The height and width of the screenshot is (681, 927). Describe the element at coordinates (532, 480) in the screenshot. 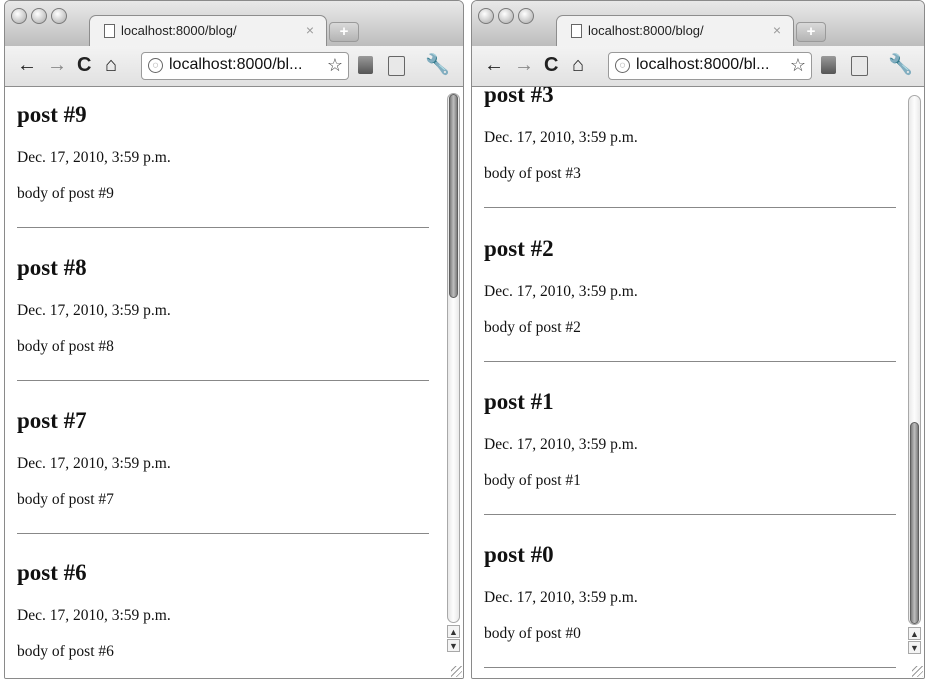

I see `post-body: body of post #1` at that location.